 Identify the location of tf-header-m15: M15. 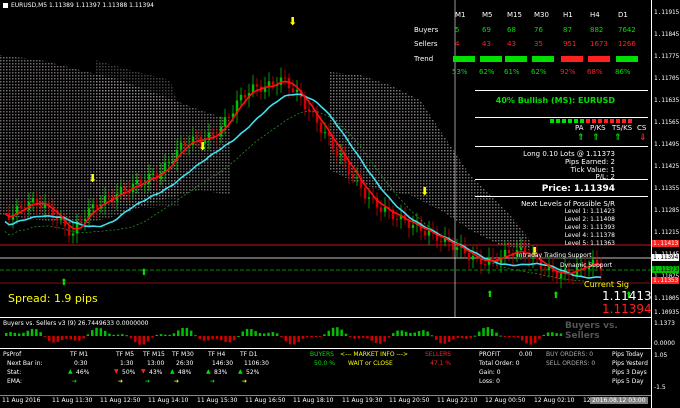
(514, 15).